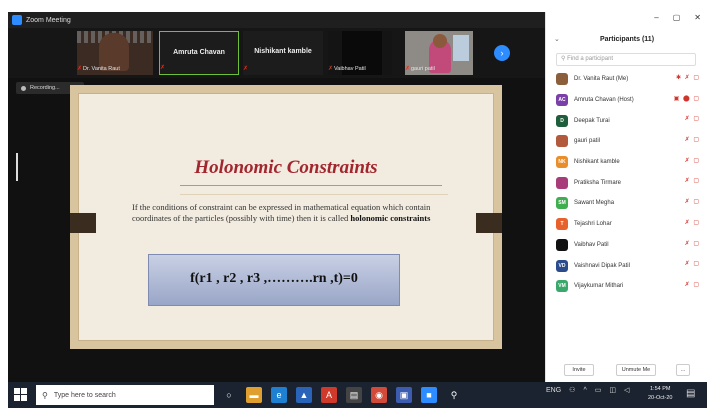  I want to click on people-icon: ⚇, so click(572, 390).